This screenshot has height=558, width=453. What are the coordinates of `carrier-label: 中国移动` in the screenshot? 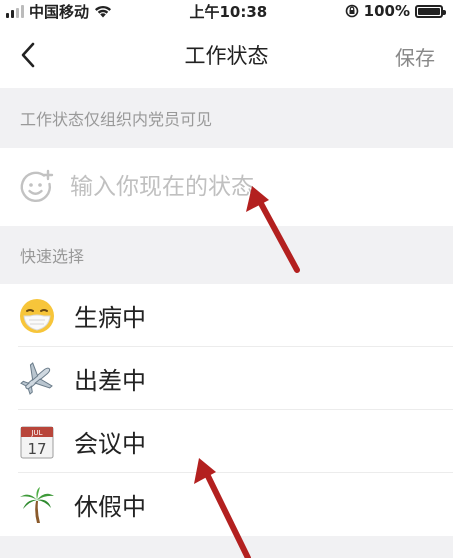 It's located at (59, 11).